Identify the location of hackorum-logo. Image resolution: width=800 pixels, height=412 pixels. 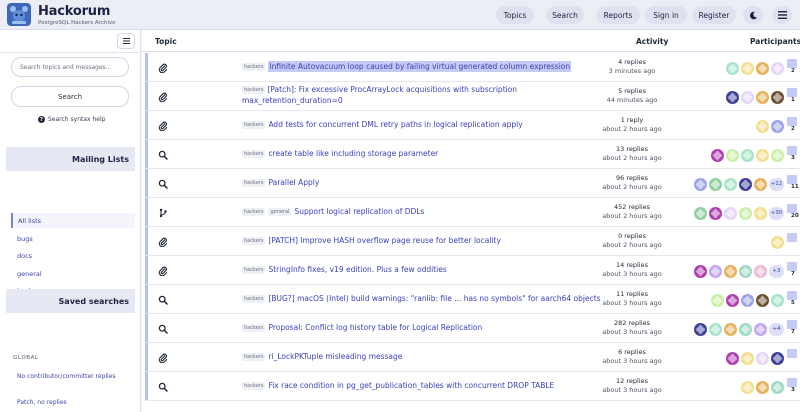
(19, 14).